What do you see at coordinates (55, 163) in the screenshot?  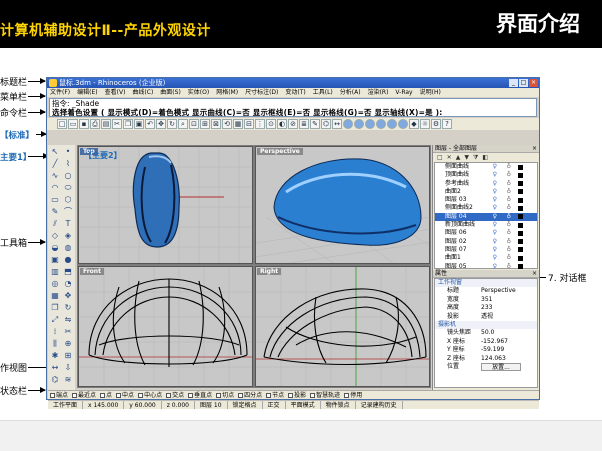 I see `line-icon: ╱` at bounding box center [55, 163].